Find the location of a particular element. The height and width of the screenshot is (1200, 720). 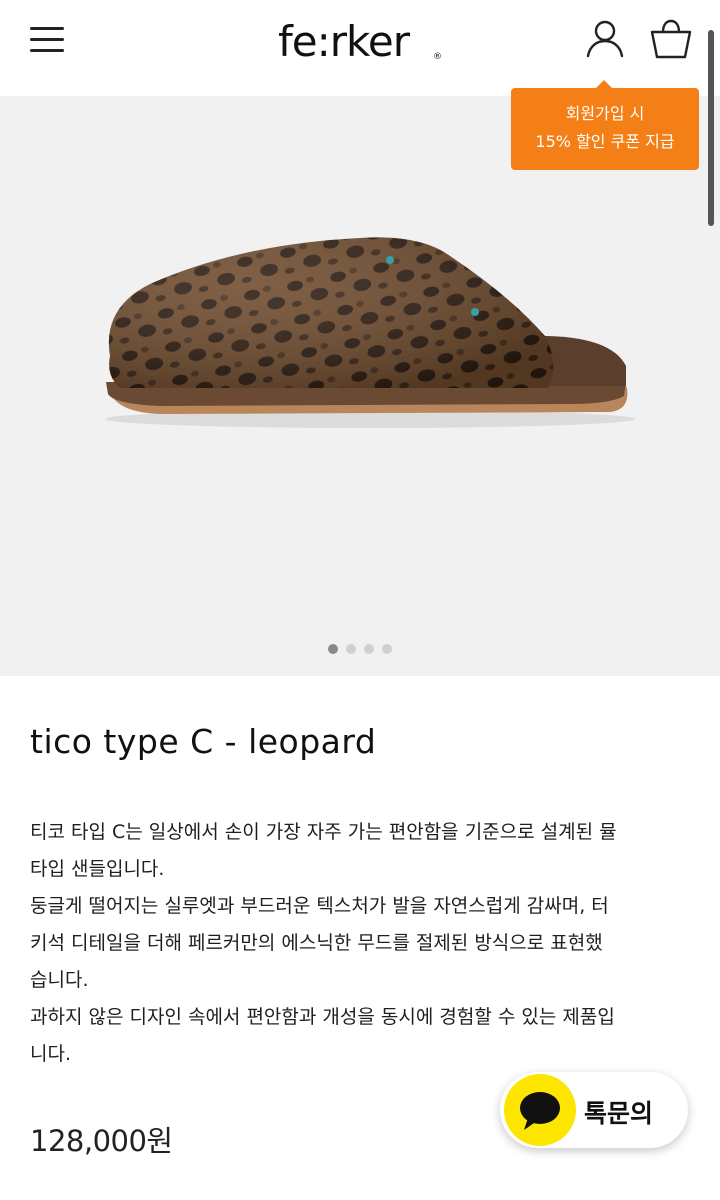

promo-line-2: 15% 할인 쿠폰 지급 is located at coordinates (605, 141).